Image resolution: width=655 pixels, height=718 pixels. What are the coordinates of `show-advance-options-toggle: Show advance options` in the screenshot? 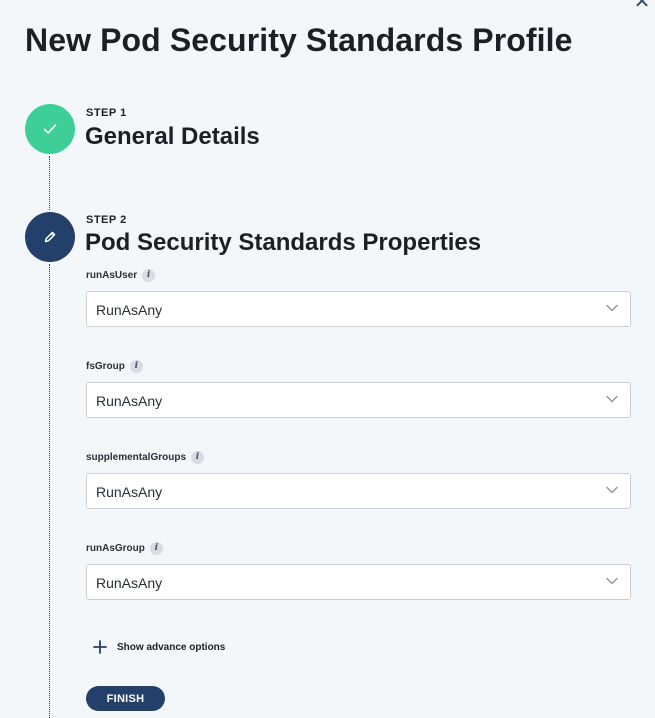 It's located at (159, 647).